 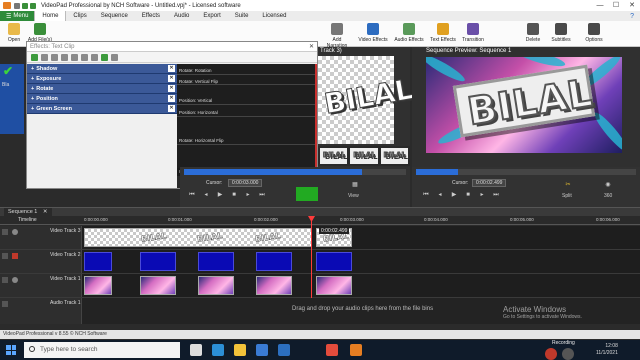 What do you see at coordinates (79, 16) in the screenshot?
I see `tab-clips: Clips` at bounding box center [79, 16].